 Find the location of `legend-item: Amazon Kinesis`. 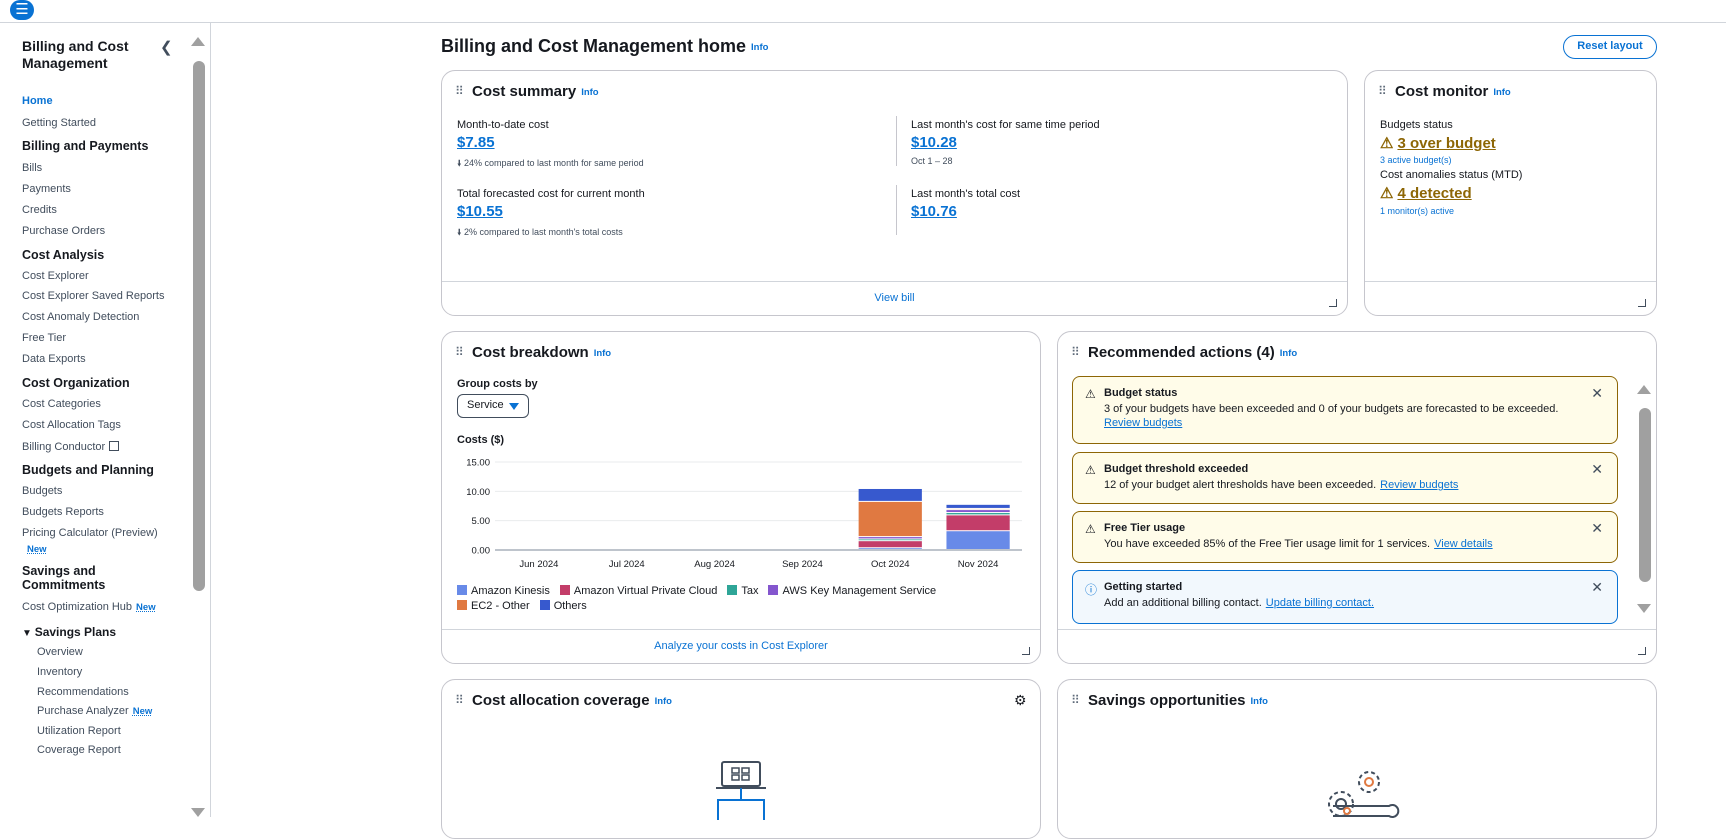

legend-item: Amazon Kinesis is located at coordinates (503, 591).